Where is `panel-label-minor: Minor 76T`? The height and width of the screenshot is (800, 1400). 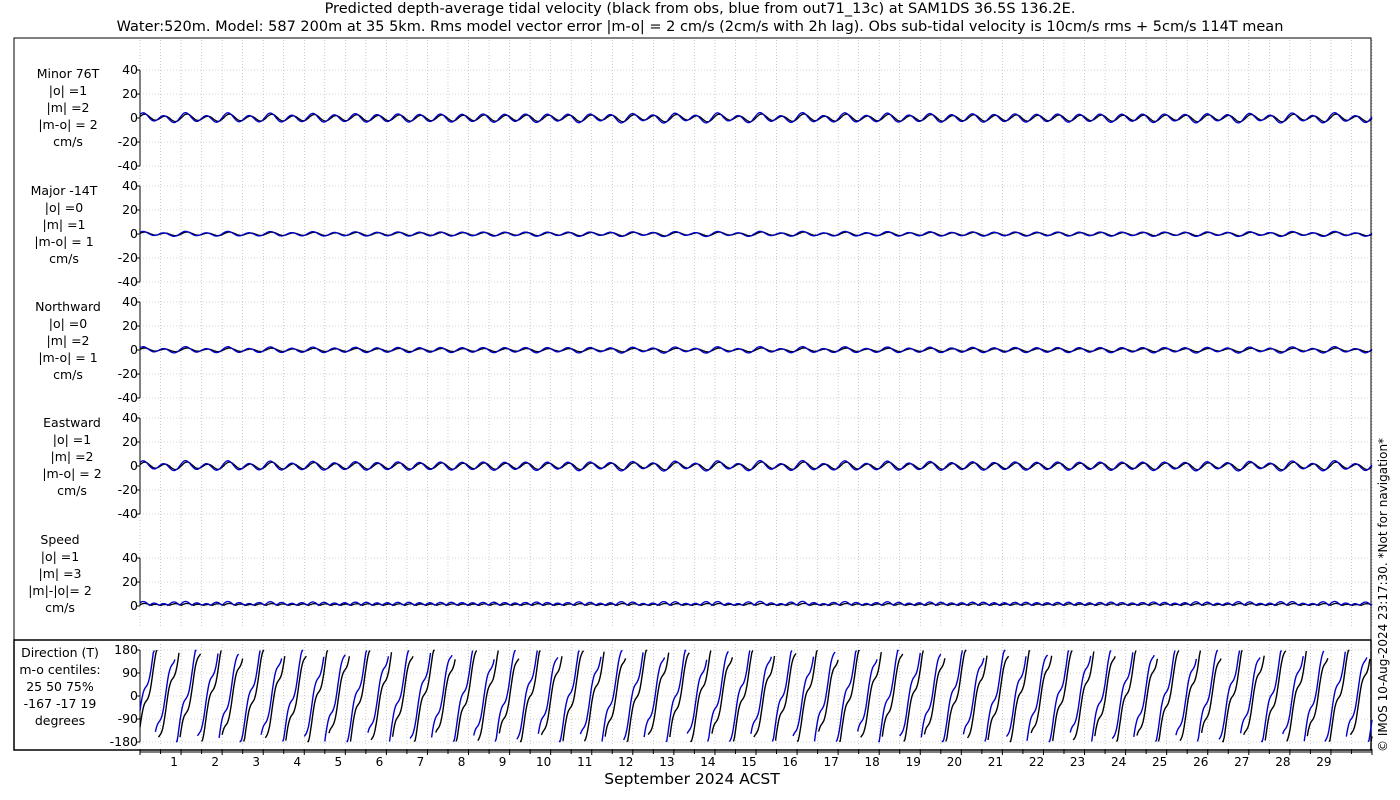 panel-label-minor: Minor 76T is located at coordinates (68, 73).